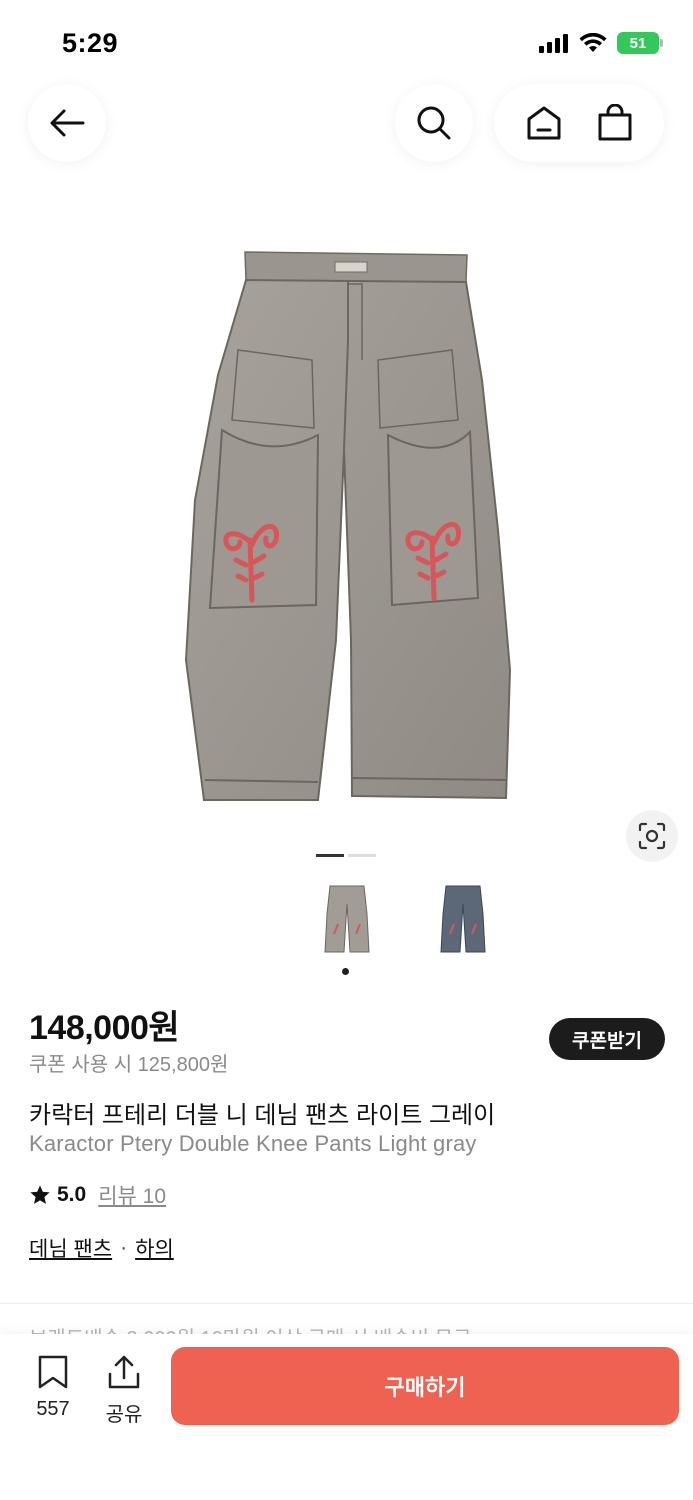  I want to click on buy-button: 구매하기, so click(425, 1386).